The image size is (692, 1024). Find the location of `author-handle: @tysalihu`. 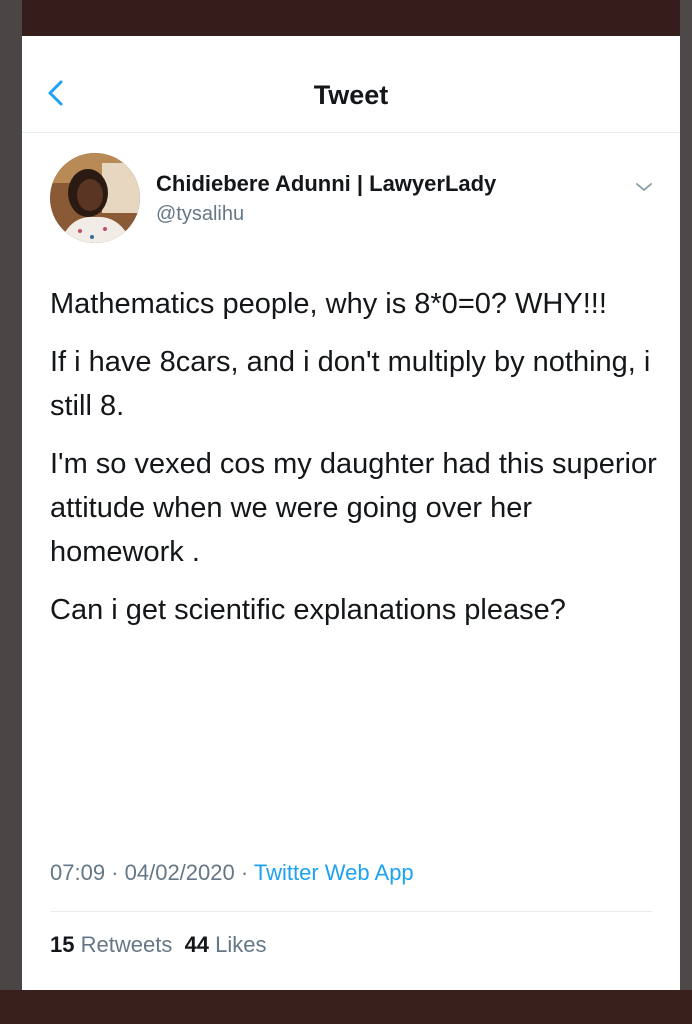

author-handle: @tysalihu is located at coordinates (200, 214).